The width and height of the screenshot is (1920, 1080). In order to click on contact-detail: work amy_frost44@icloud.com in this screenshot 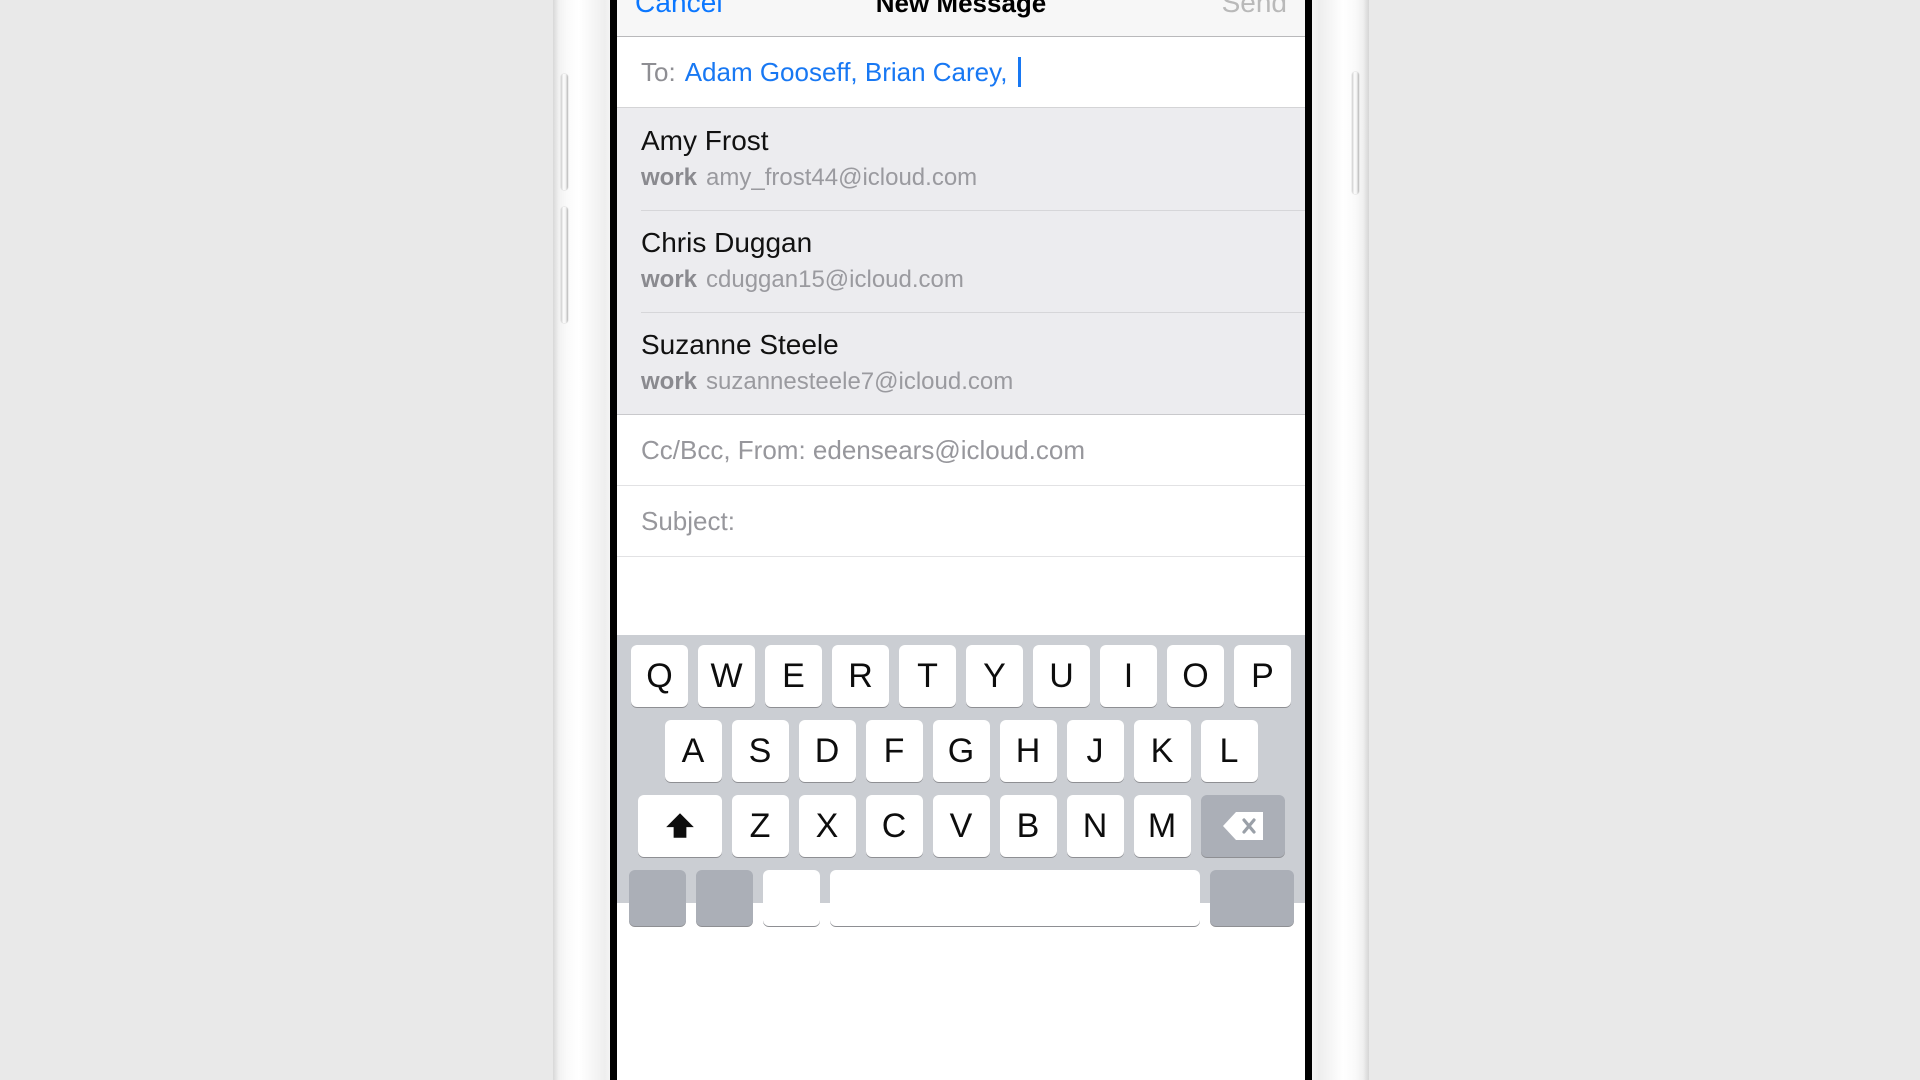, I will do `click(973, 178)`.